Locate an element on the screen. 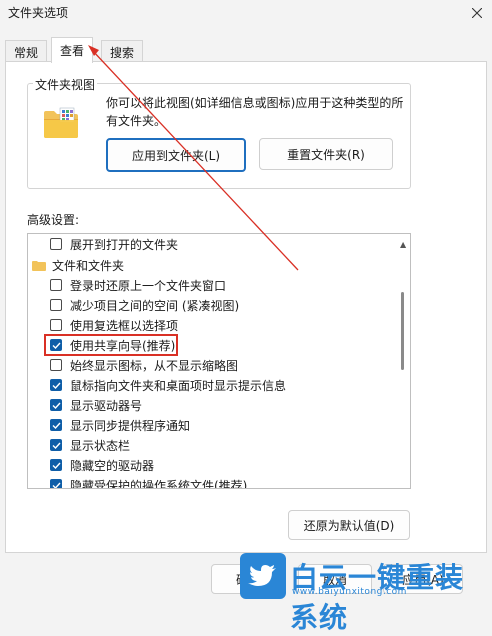 The height and width of the screenshot is (636, 492). list-item-label: 隐藏受保护的操作系统文件(推荐) is located at coordinates (159, 483).